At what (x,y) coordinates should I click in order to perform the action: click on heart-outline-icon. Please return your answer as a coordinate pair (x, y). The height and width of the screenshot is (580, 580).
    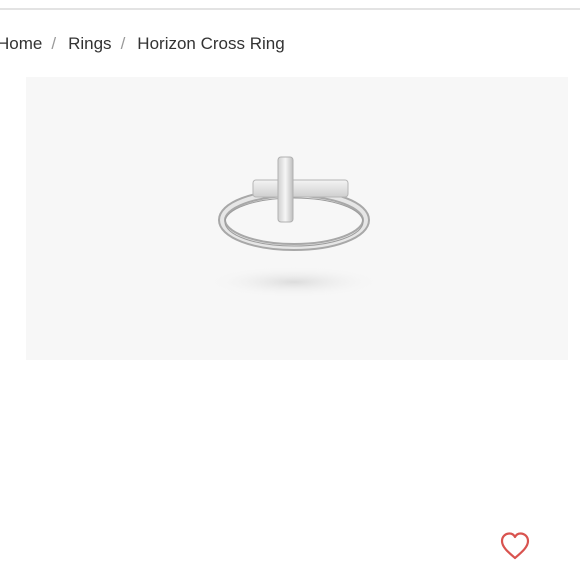
    Looking at the image, I should click on (515, 545).